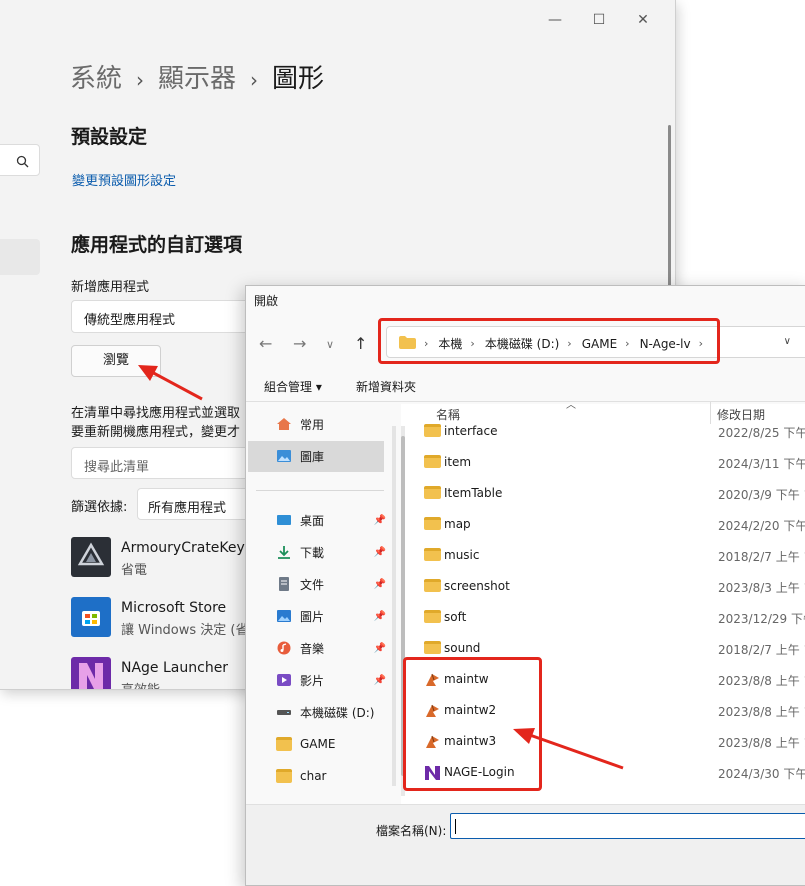 The image size is (805, 886). I want to click on nav-item-local-disk: 本機磁碟 (D:), so click(335, 712).